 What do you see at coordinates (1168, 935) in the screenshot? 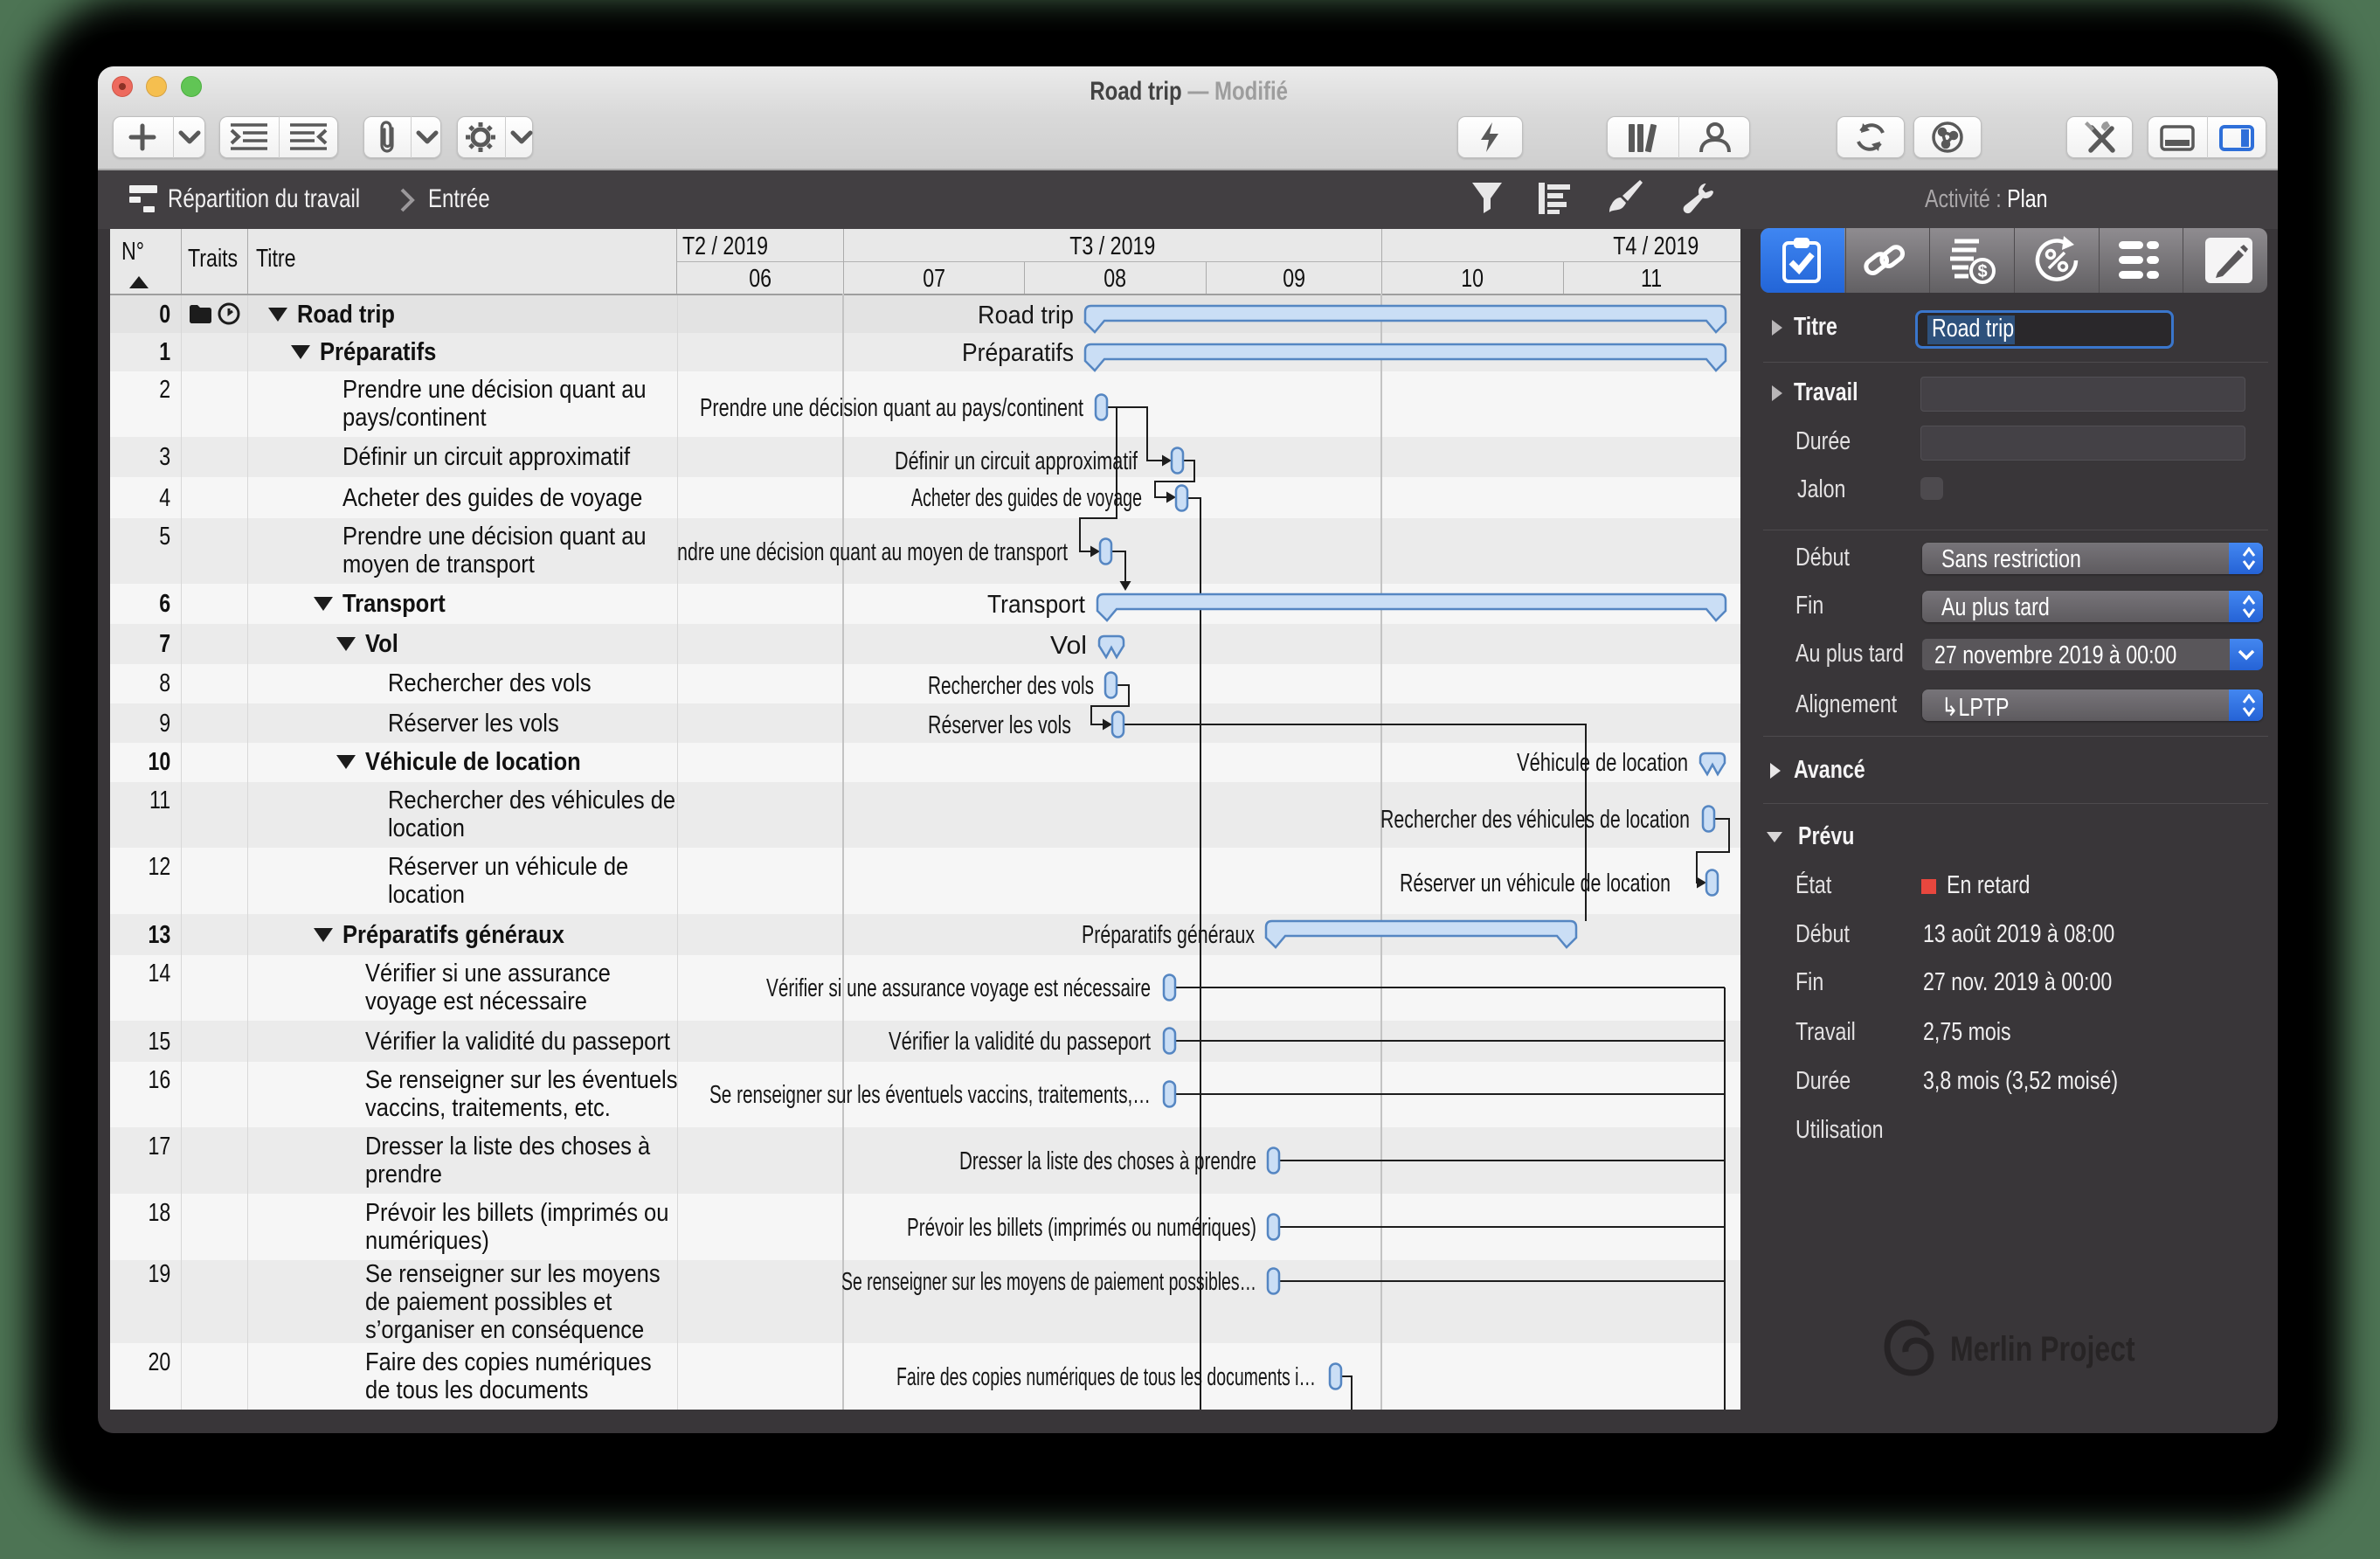
I see `svg-text: Préparatifs généraux` at bounding box center [1168, 935].